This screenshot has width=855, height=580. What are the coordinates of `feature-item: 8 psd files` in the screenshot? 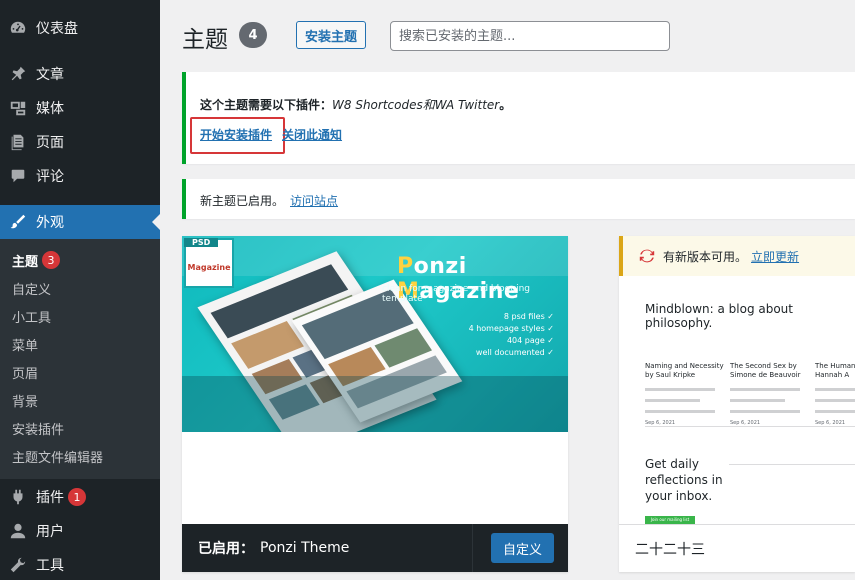 It's located at (511, 317).